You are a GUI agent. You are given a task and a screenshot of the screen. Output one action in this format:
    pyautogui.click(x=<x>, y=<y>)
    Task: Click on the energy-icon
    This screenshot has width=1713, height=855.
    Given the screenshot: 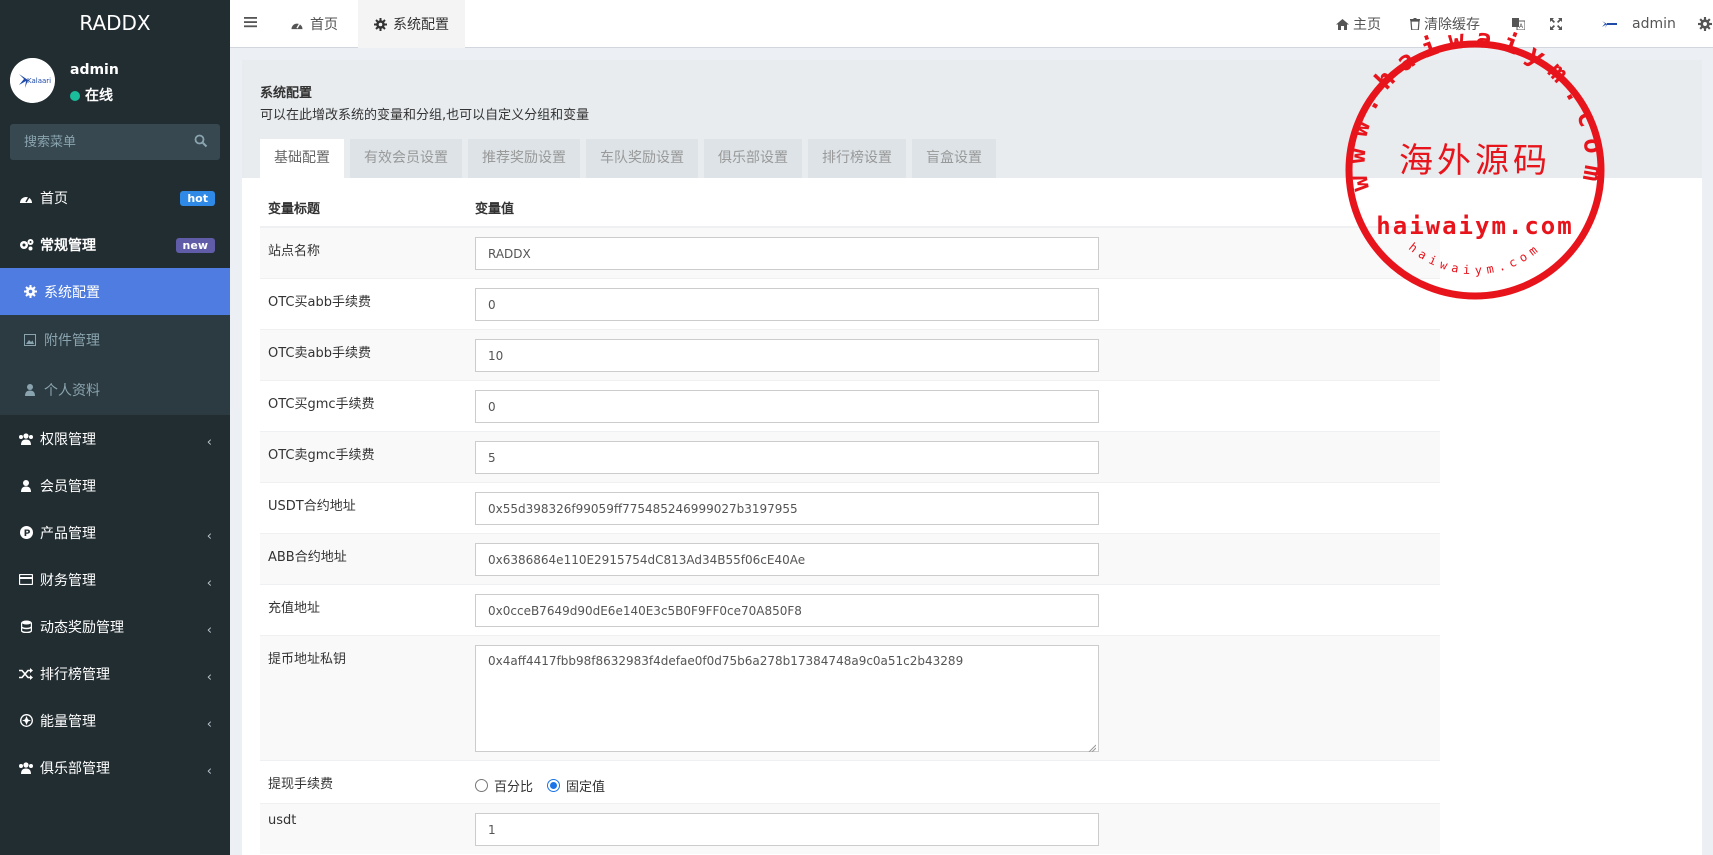 What is the action you would take?
    pyautogui.click(x=26, y=721)
    